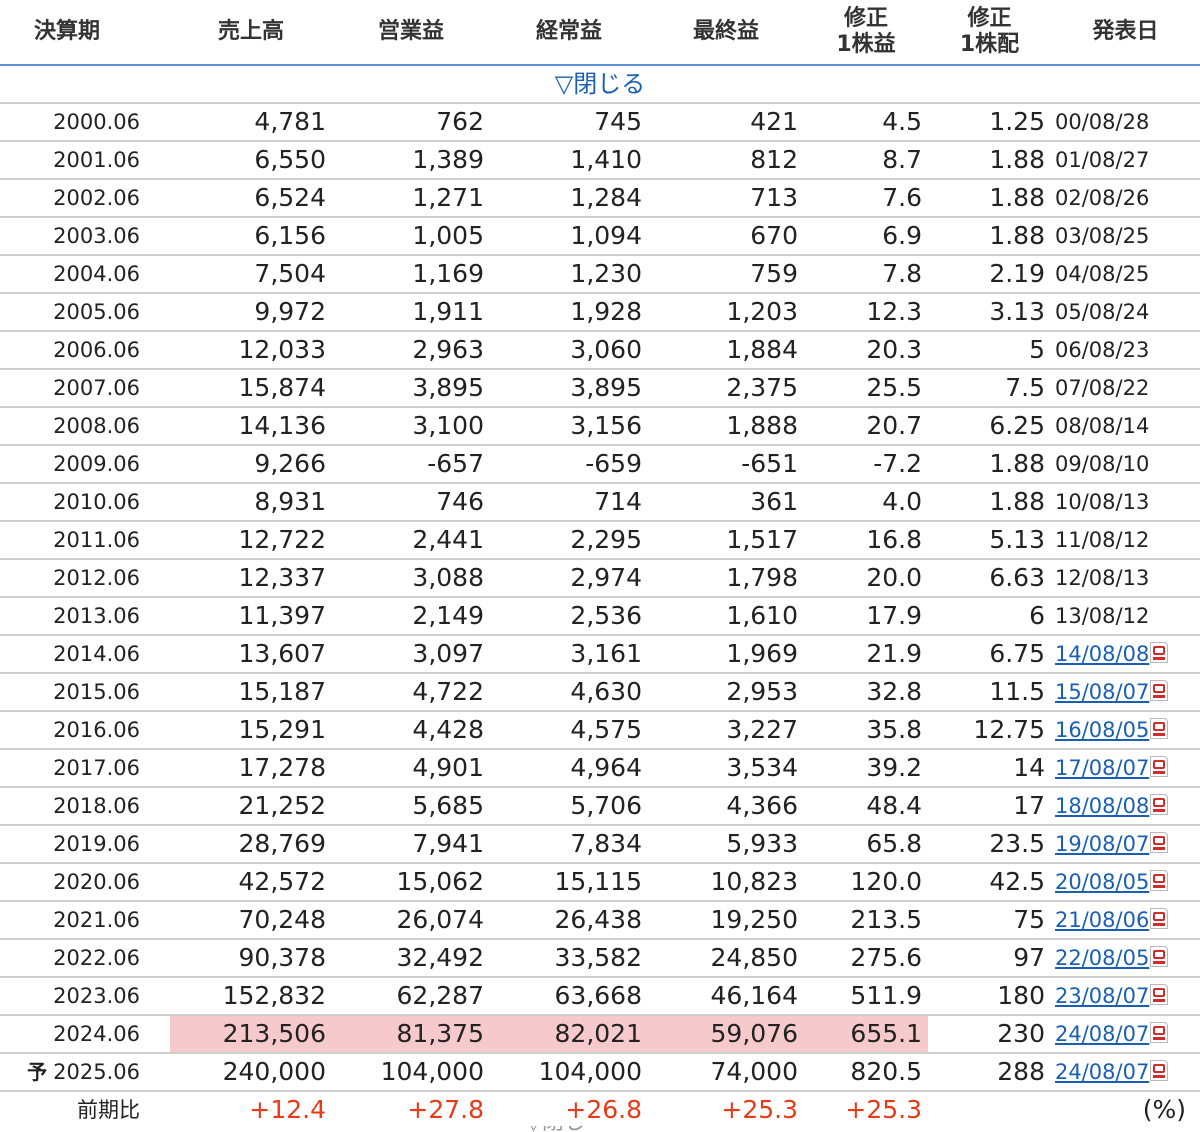  I want to click on cell-period: 2000.06, so click(85, 122).